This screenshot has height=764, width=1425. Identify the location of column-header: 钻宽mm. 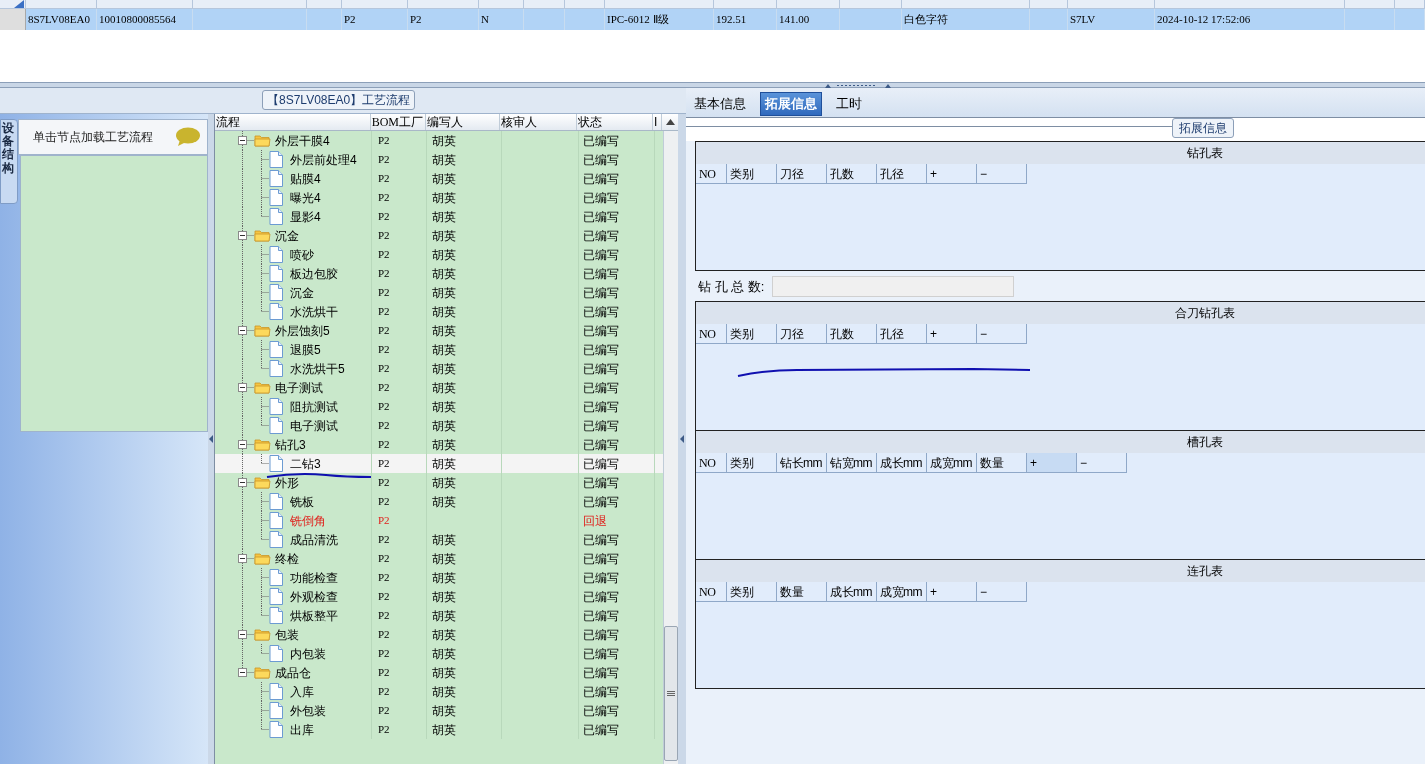
(852, 463).